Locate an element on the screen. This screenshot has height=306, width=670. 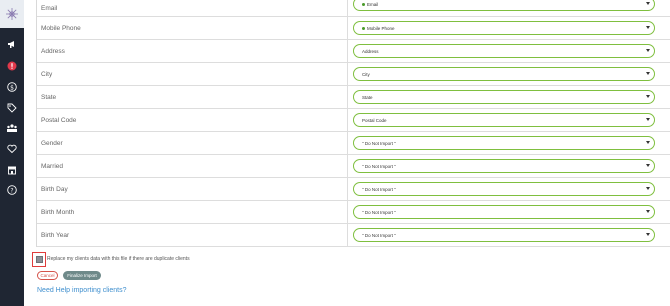
field-label: Married is located at coordinates (192, 166).